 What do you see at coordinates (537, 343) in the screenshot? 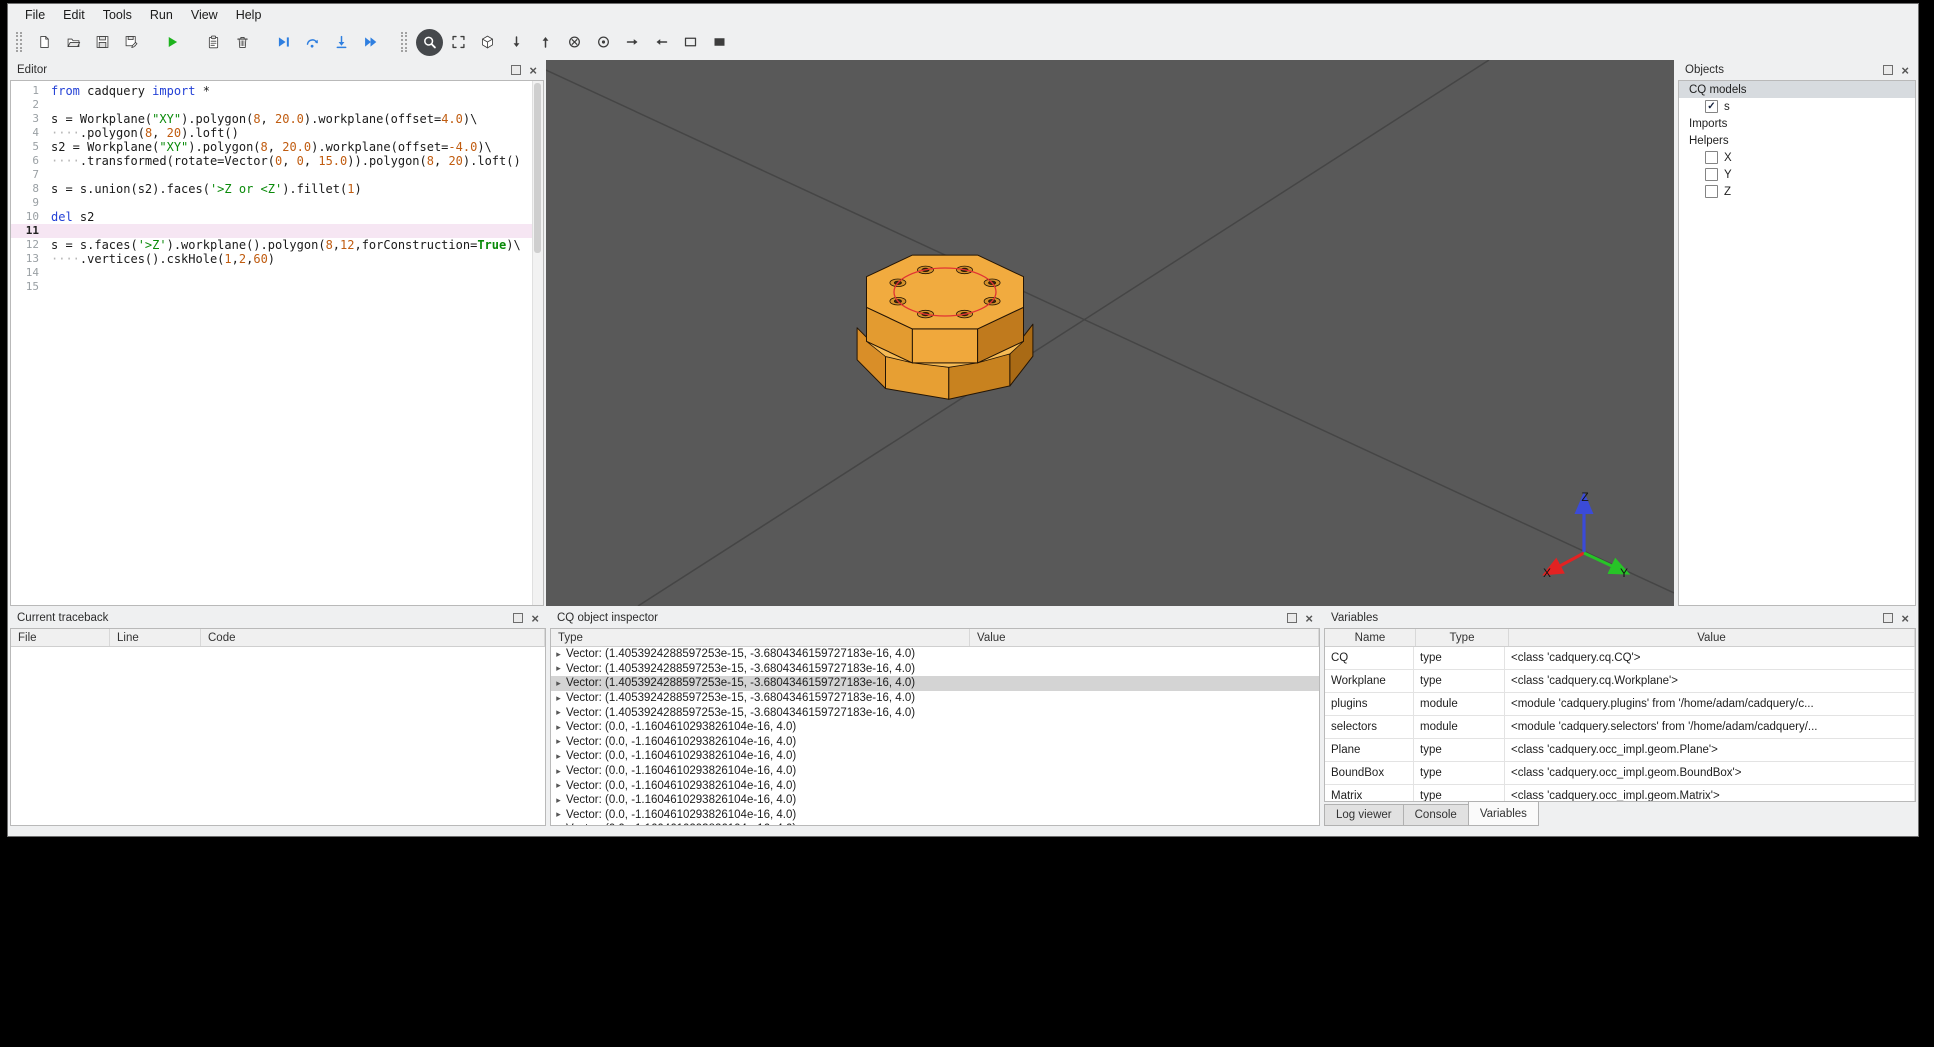
I see `editor-scrollbar` at bounding box center [537, 343].